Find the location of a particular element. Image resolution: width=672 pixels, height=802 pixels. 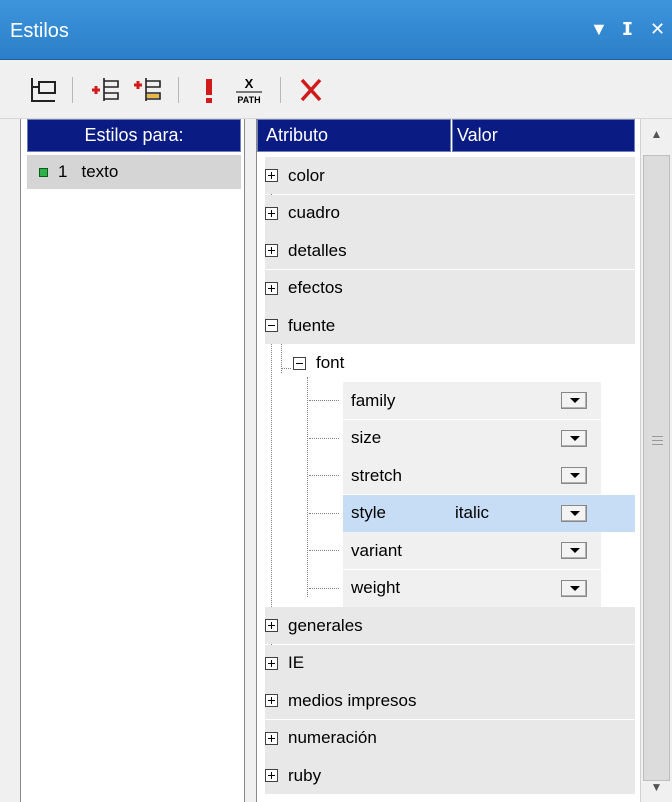

property-row: stretch is located at coordinates (472, 475).